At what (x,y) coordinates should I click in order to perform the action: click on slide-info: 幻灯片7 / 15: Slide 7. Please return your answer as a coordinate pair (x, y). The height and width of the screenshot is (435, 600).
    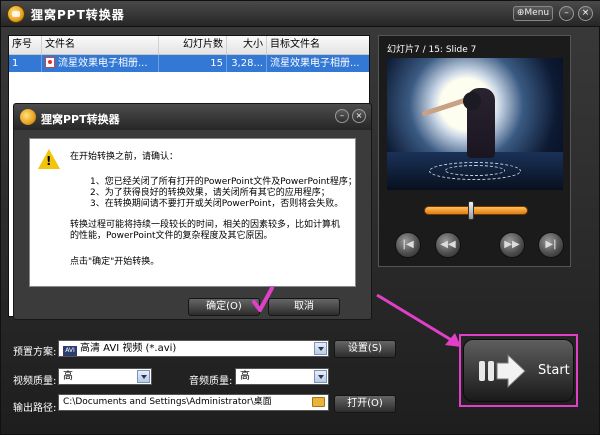
    Looking at the image, I should click on (432, 50).